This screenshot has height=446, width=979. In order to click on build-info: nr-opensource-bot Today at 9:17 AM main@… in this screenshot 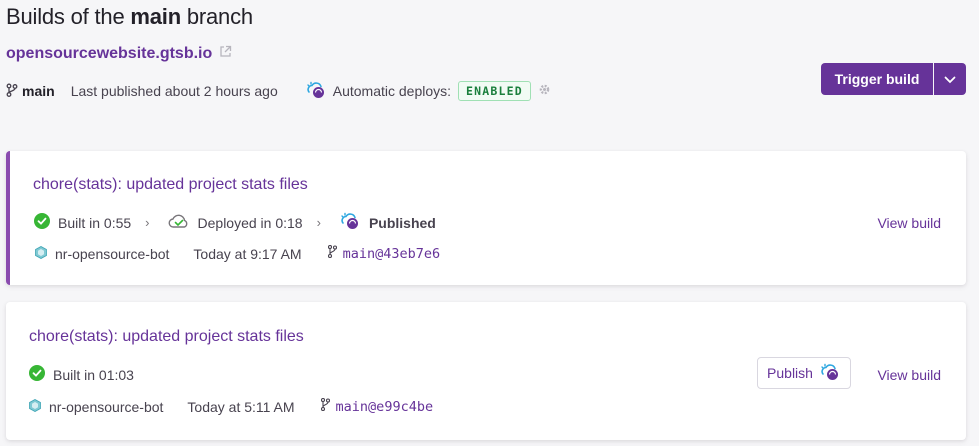, I will do `click(238, 253)`.